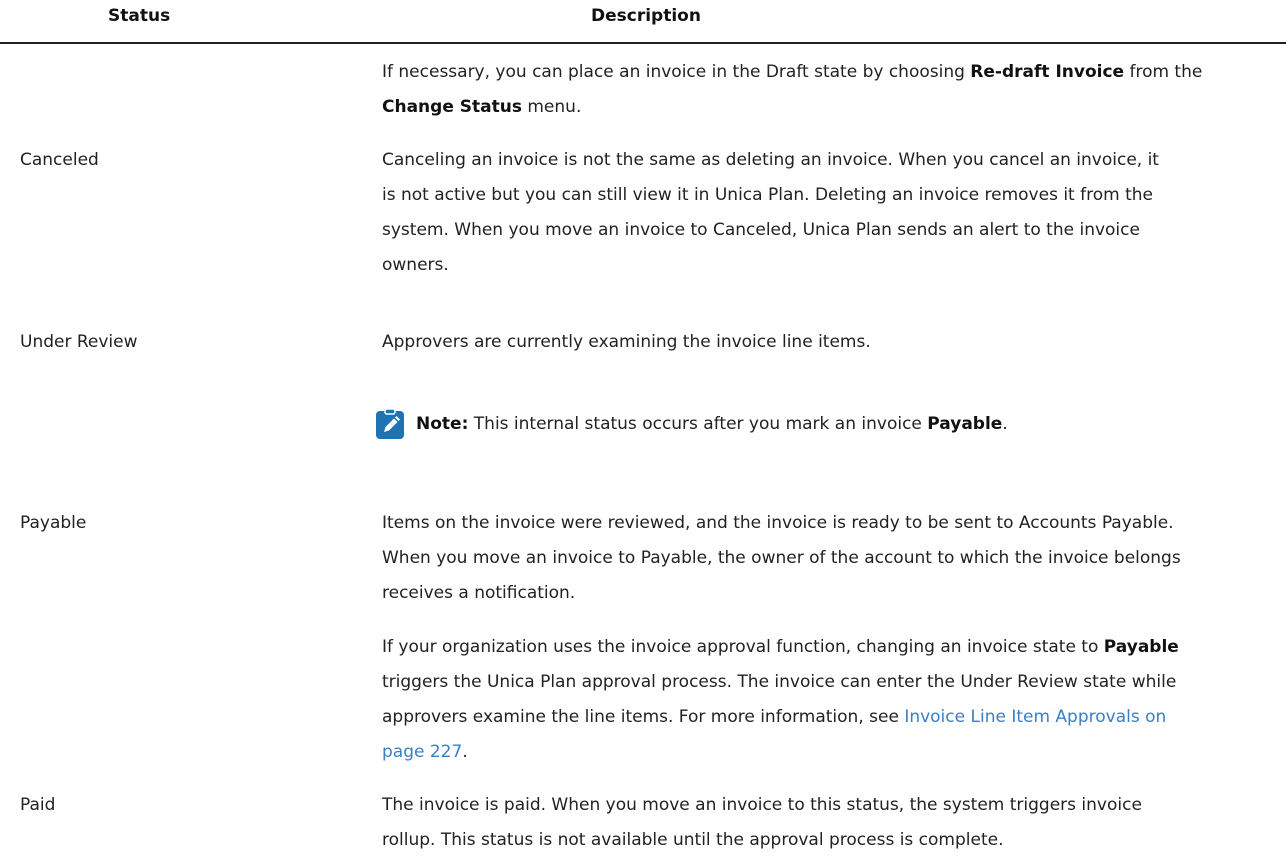 This screenshot has width=1286, height=863. Describe the element at coordinates (442, 424) in the screenshot. I see `note-label: Note:` at that location.